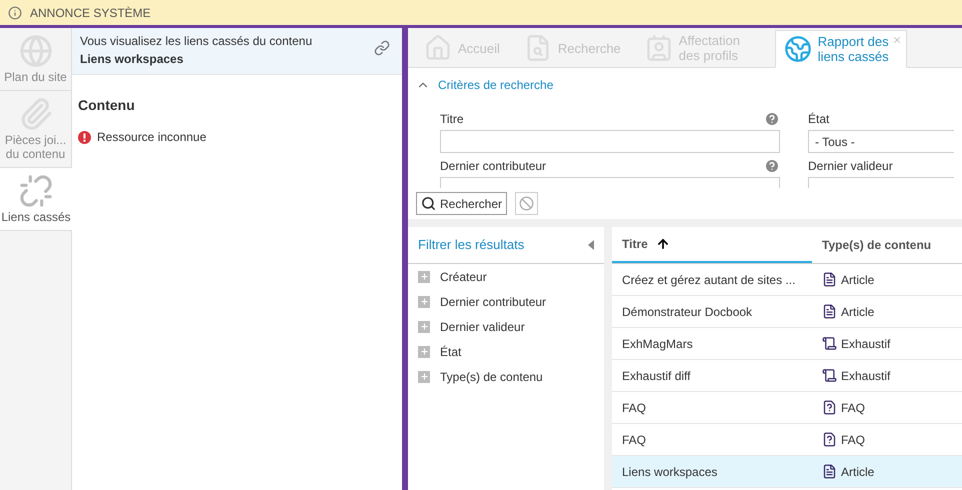 This screenshot has height=490, width=962. I want to click on state-select: - Tous -, so click(881, 141).